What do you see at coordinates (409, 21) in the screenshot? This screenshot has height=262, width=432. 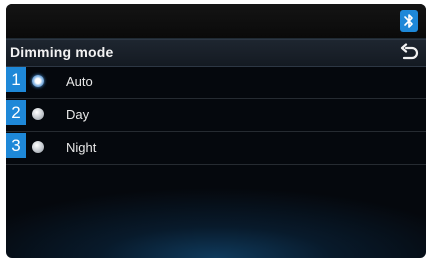 I see `bluetooth-icon` at bounding box center [409, 21].